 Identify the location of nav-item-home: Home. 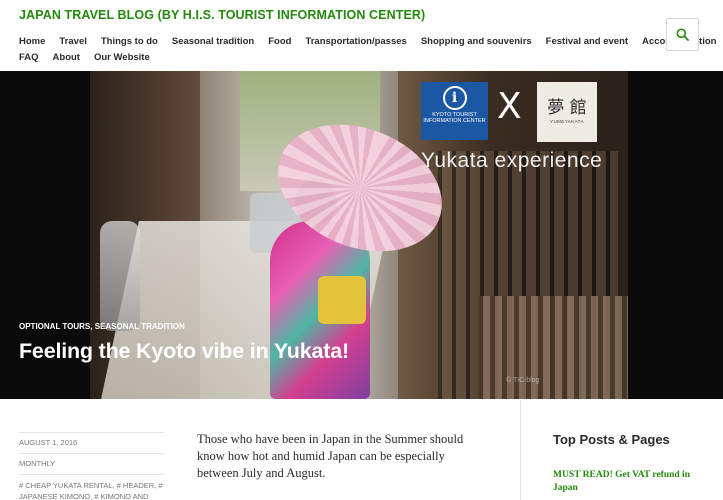
(32, 41).